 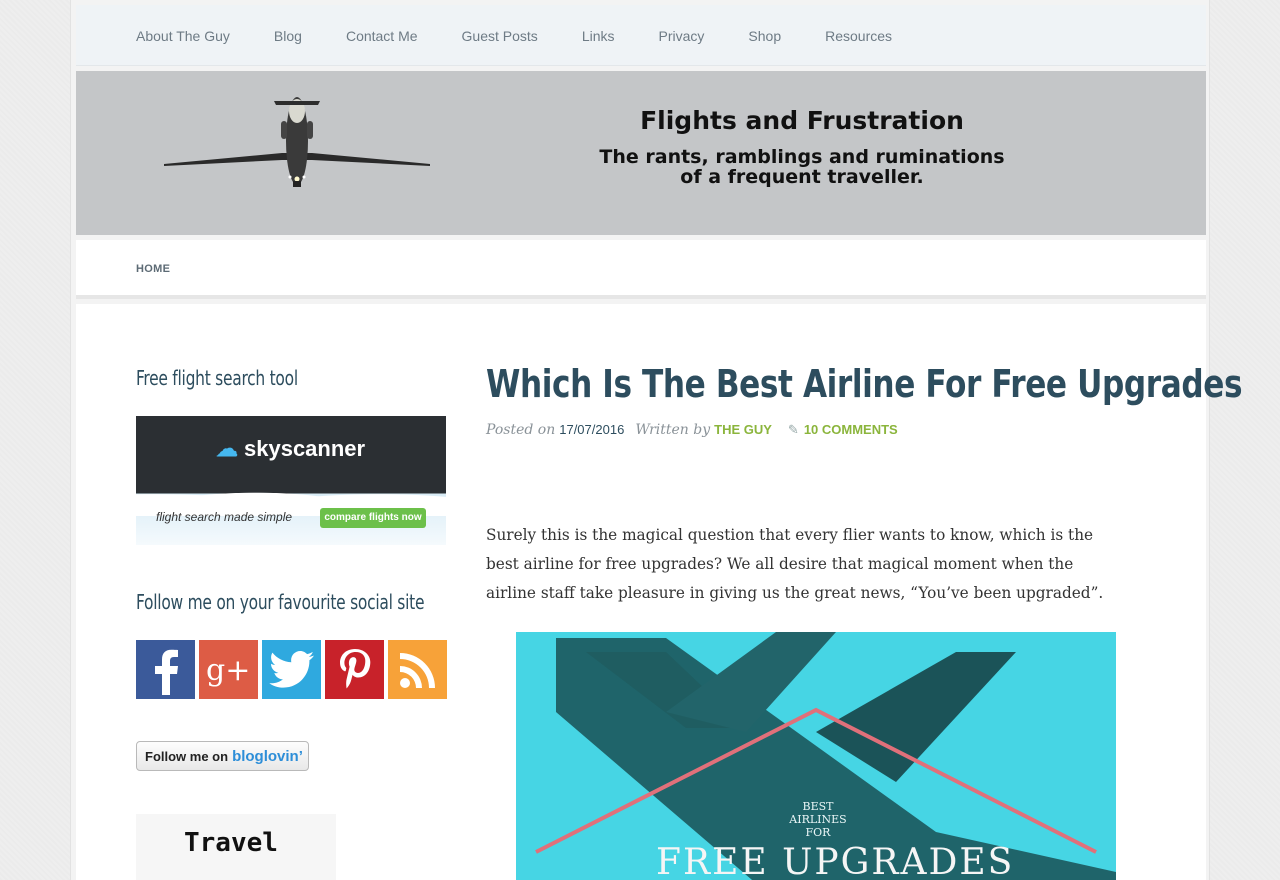 What do you see at coordinates (231, 843) in the screenshot?
I see `travel-banner-text: Travel` at bounding box center [231, 843].